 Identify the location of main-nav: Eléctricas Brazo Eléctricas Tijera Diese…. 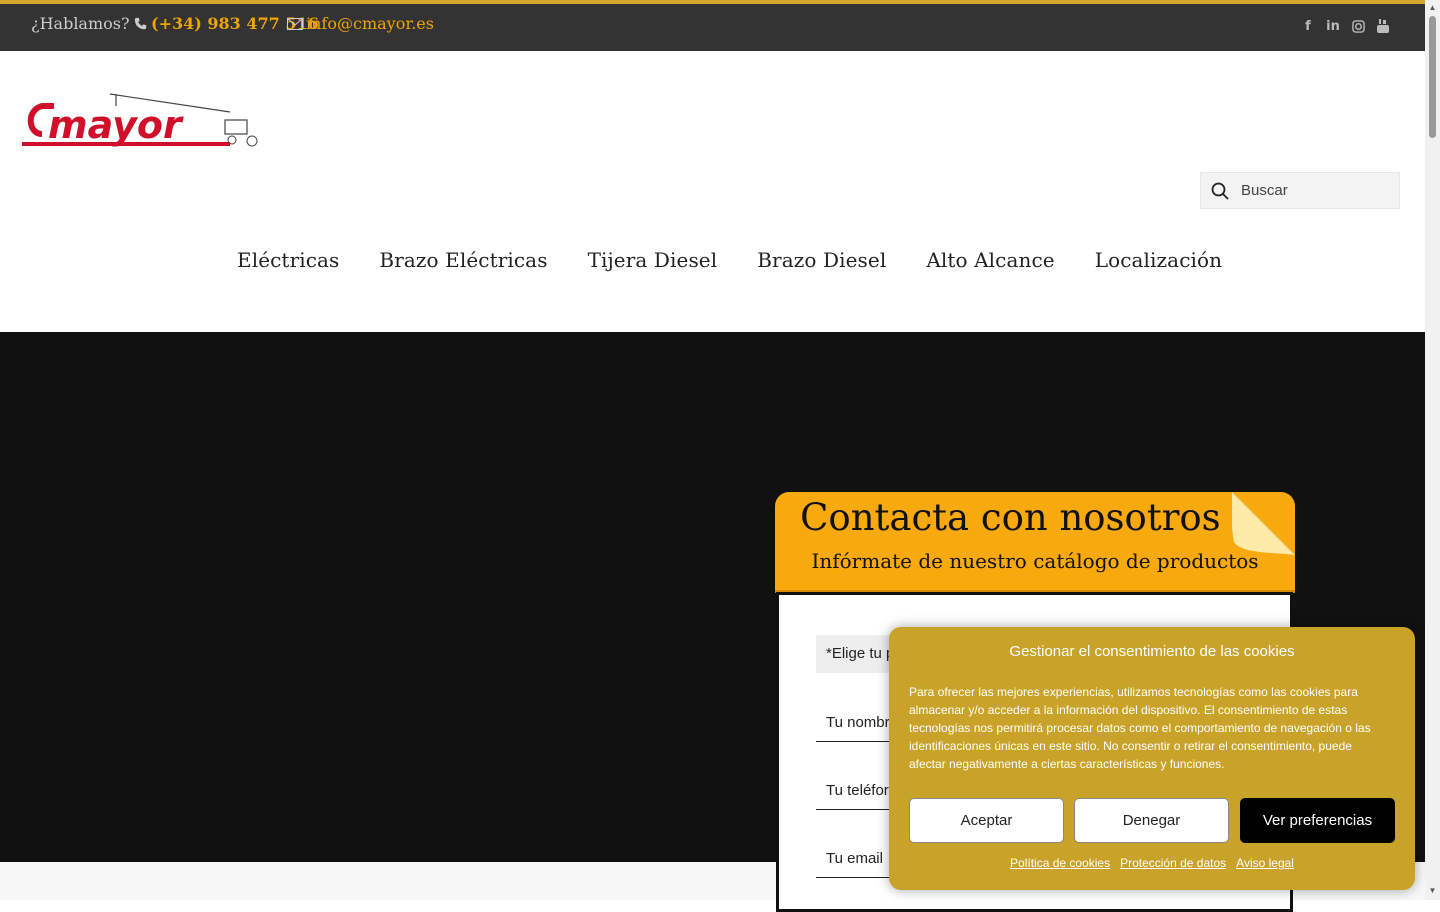
(729, 260).